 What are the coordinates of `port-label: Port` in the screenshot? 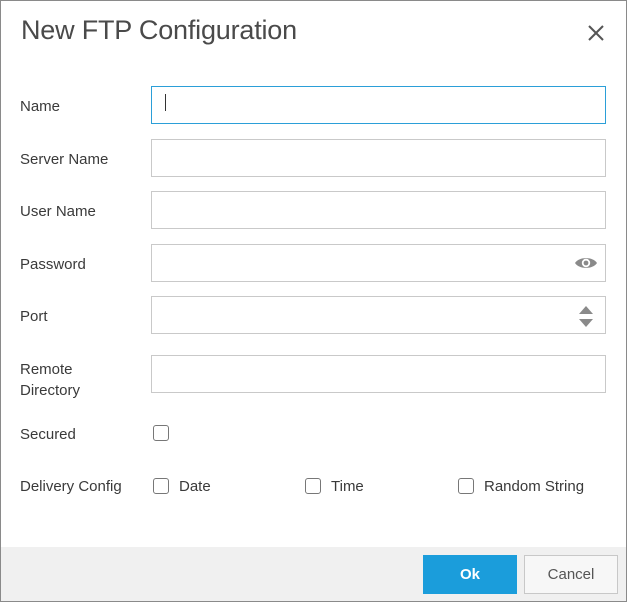 It's located at (34, 316).